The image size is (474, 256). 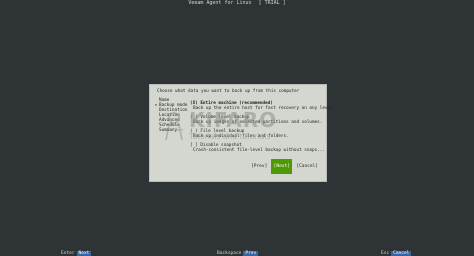 I want to click on step-label: Summary, so click(x=168, y=130).